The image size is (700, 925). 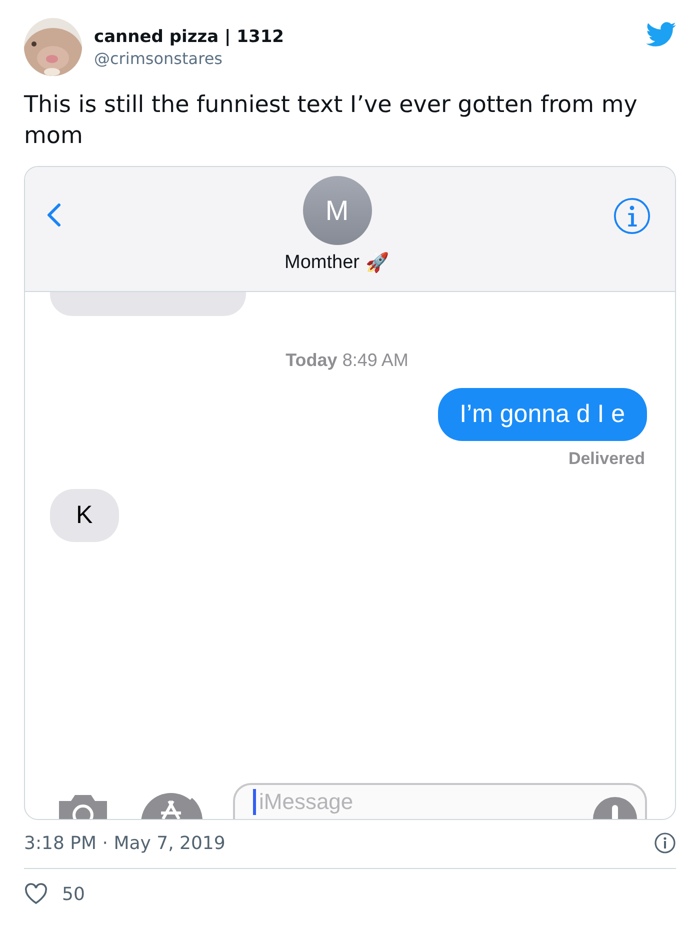 What do you see at coordinates (347, 360) in the screenshot?
I see `message-timestamp: Today 8:49 AM` at bounding box center [347, 360].